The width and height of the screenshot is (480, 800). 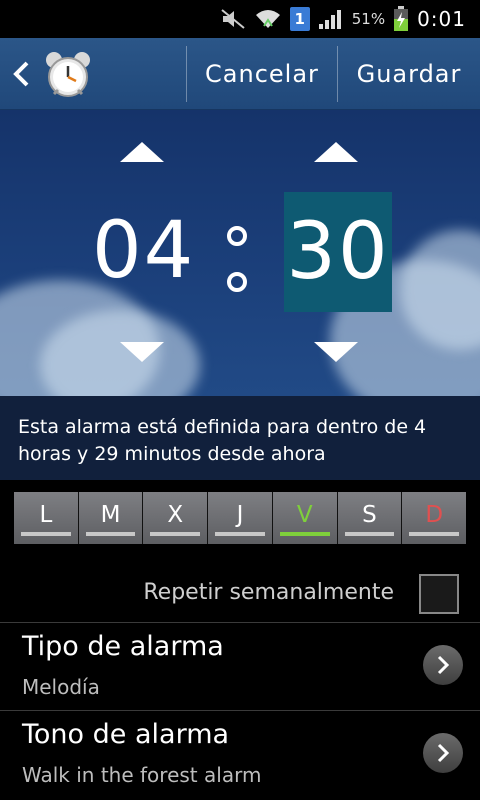 I want to click on minutes-value: 30, so click(x=338, y=252).